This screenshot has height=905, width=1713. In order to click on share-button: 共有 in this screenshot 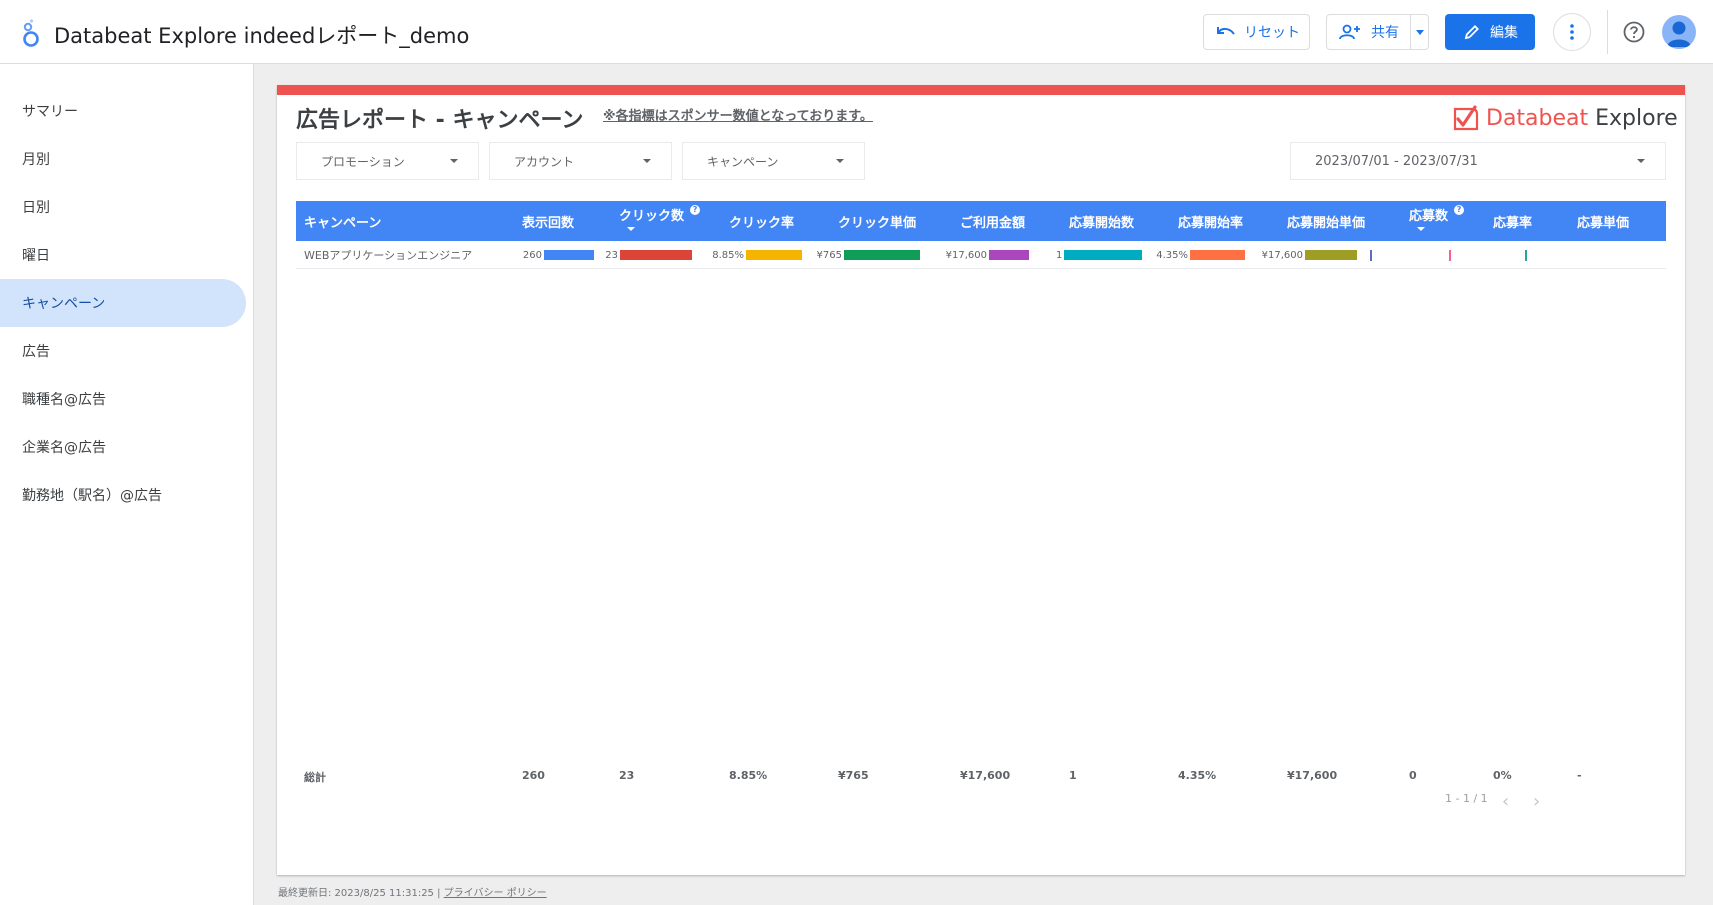, I will do `click(1368, 32)`.